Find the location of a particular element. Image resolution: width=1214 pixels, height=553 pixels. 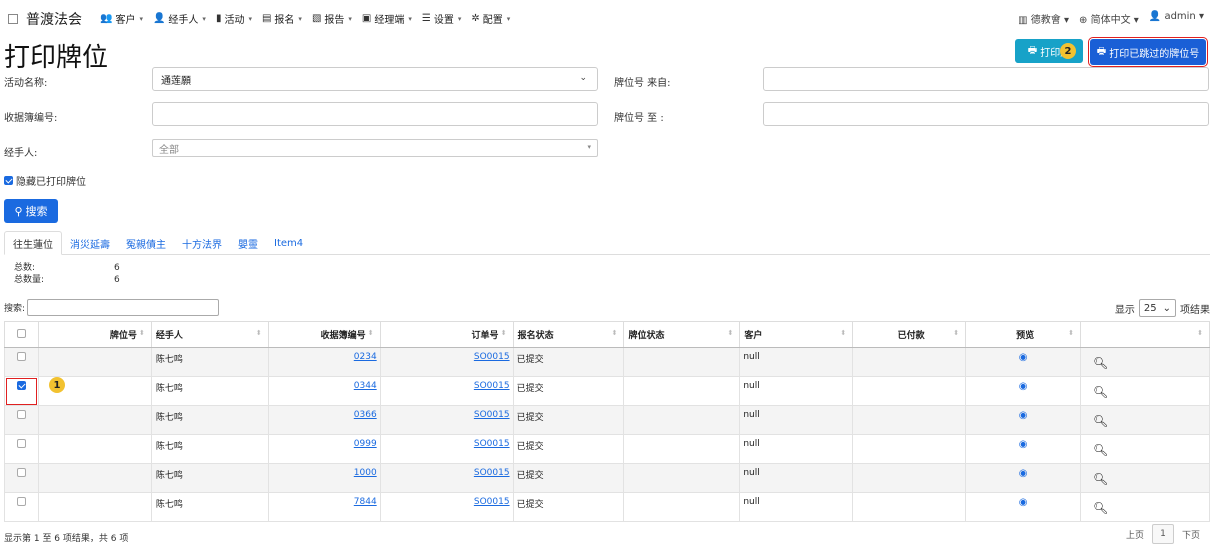

tab-2: 冤親債主 is located at coordinates (146, 243).